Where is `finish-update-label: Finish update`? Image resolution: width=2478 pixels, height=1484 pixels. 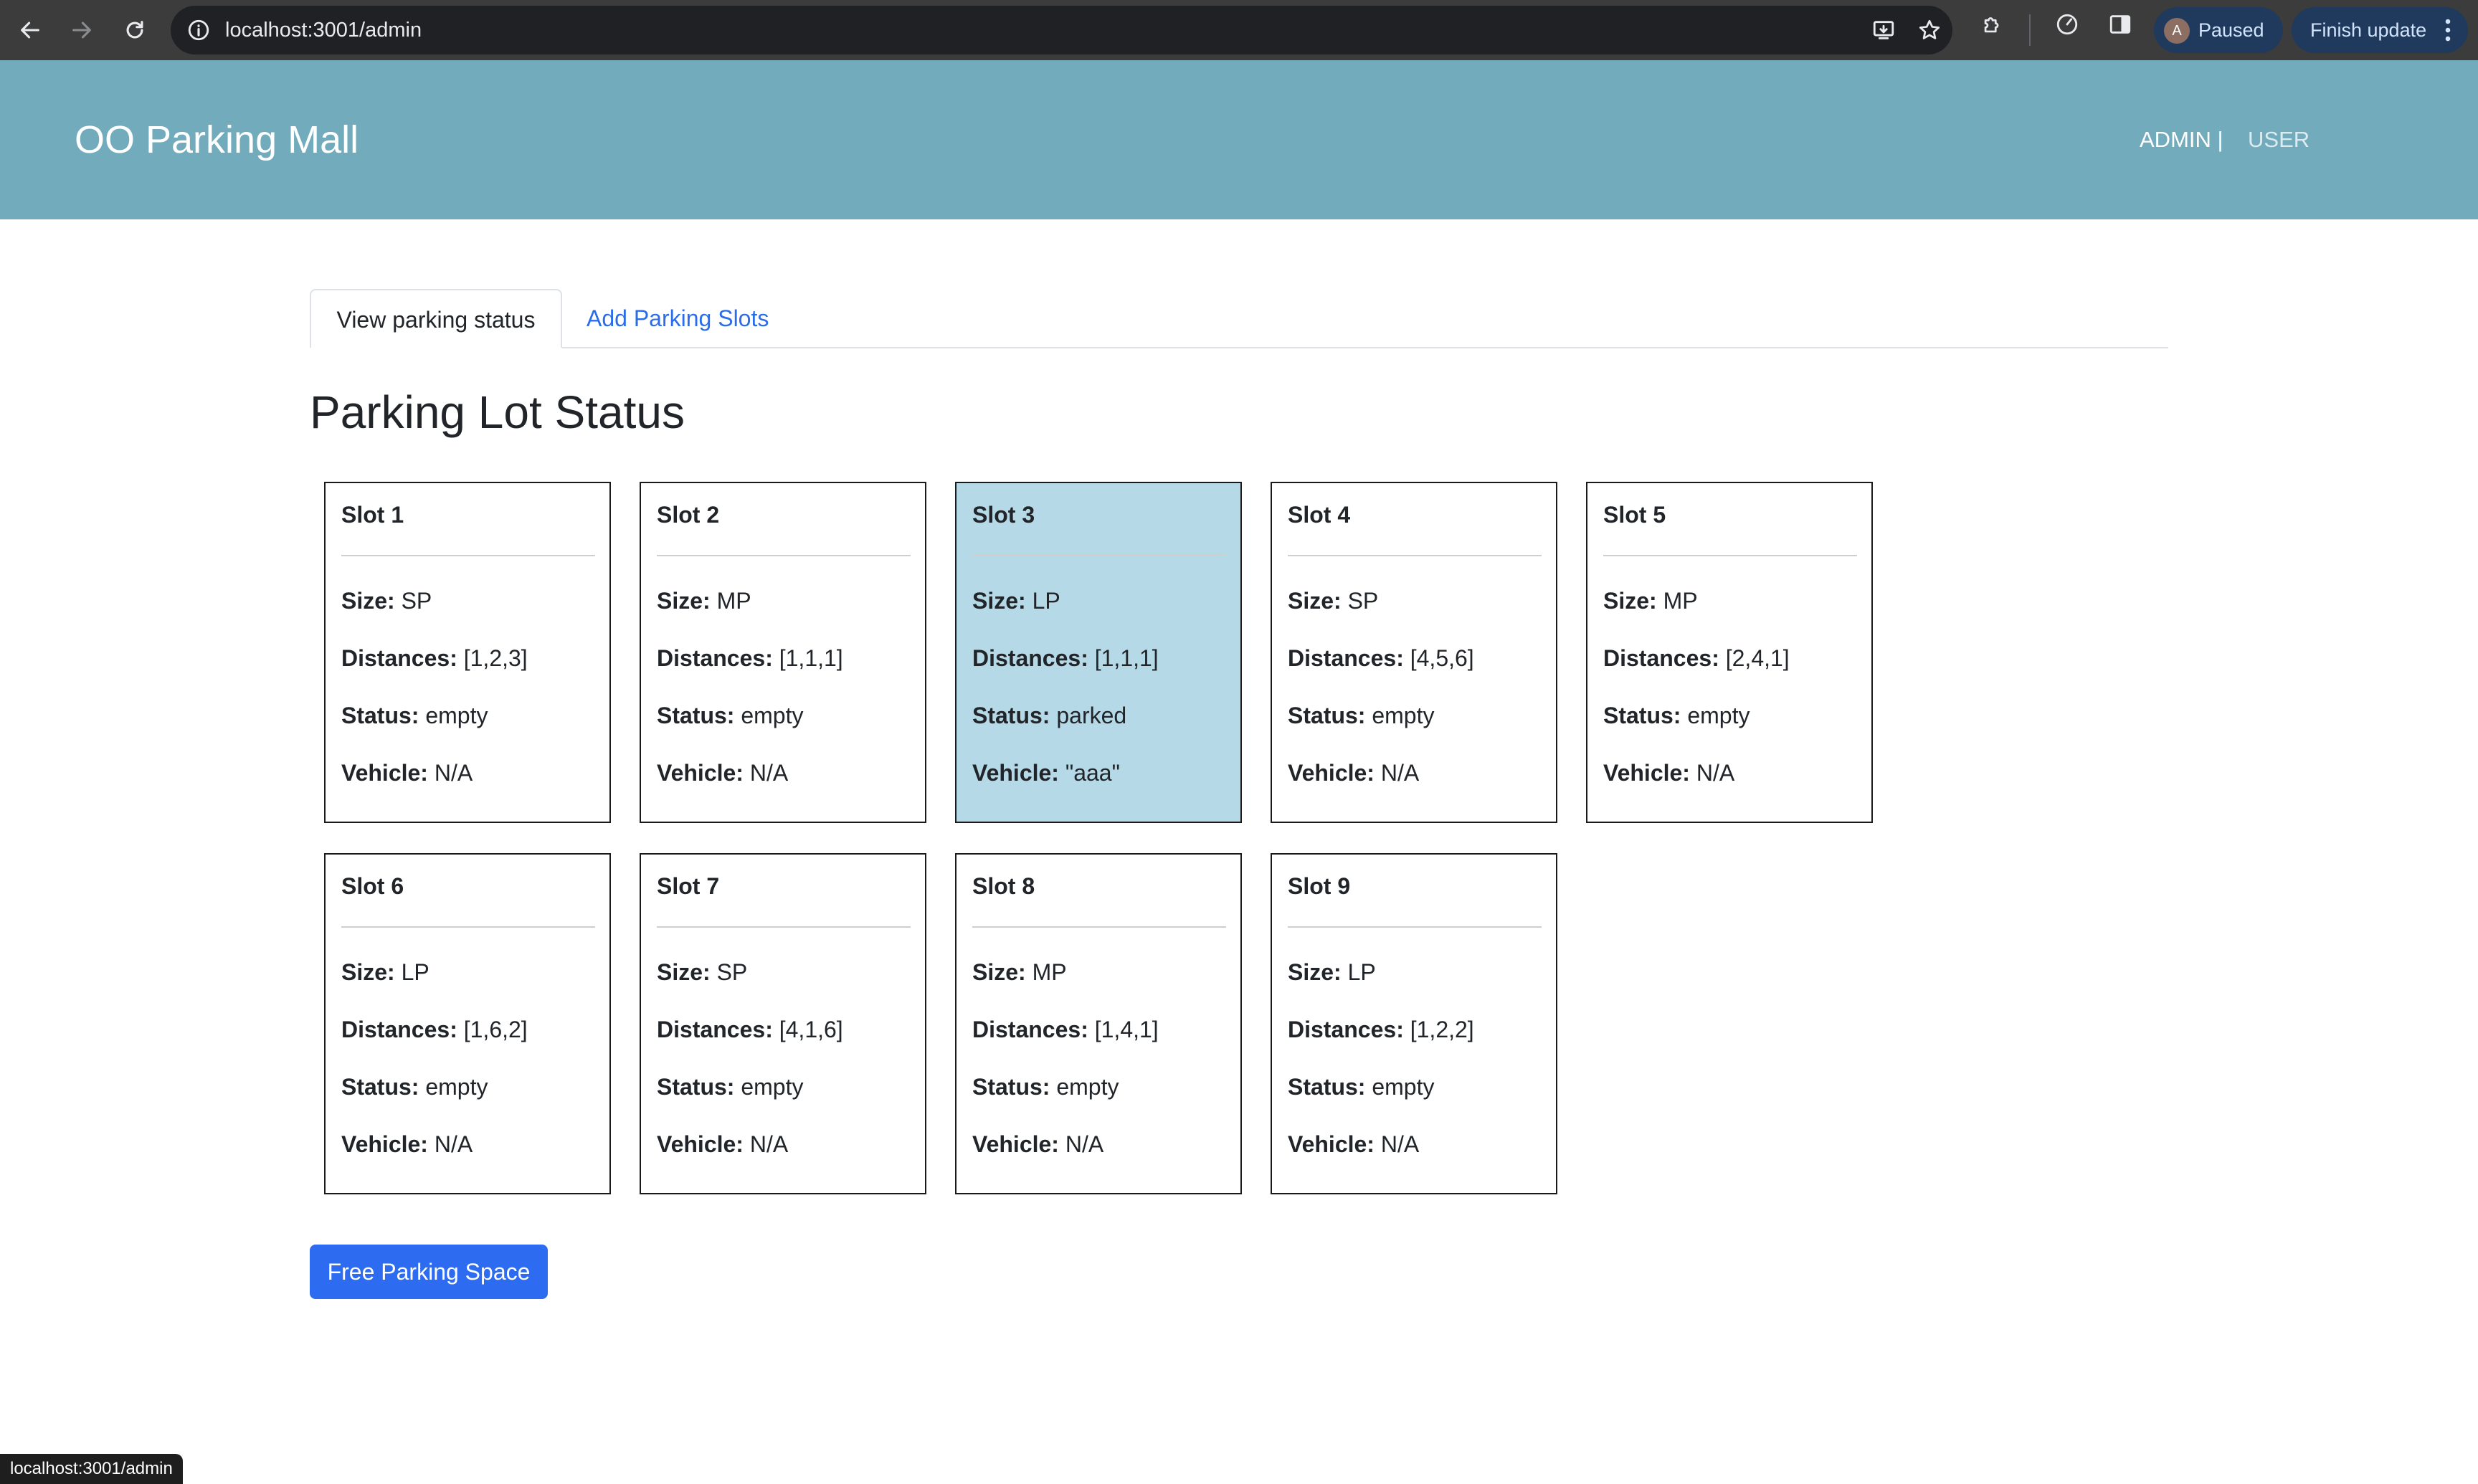 finish-update-label: Finish update is located at coordinates (2368, 30).